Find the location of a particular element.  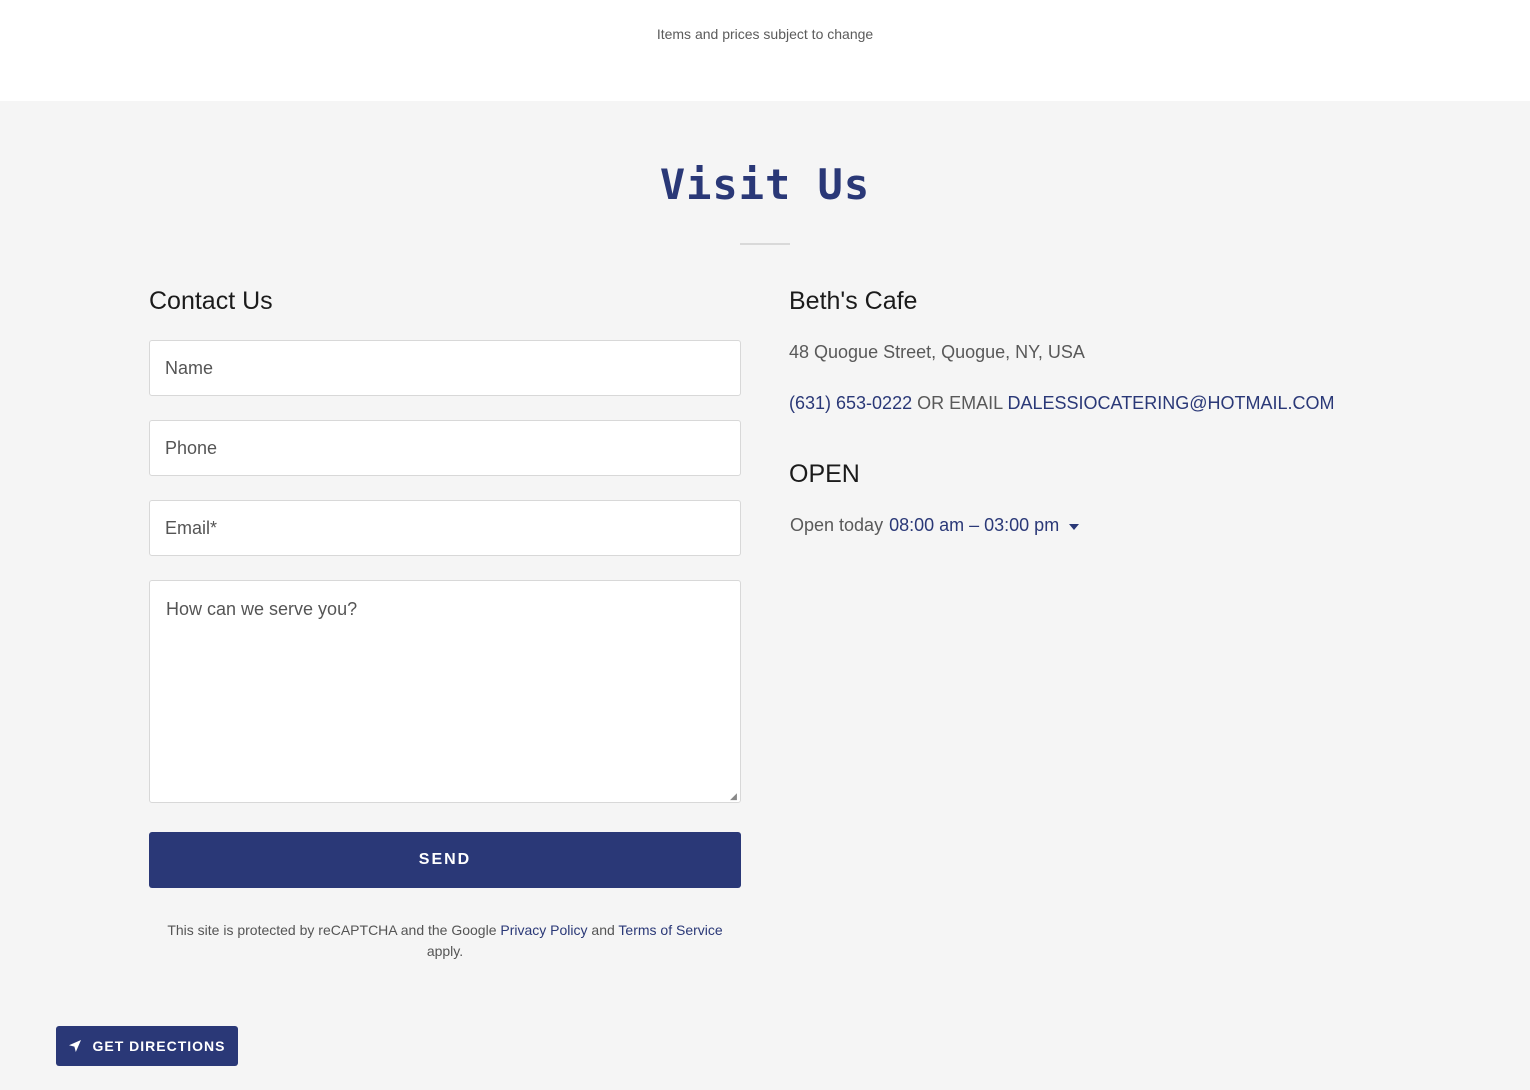

hours-dropdown: 08:00 am – 03:00 pm is located at coordinates (984, 525).